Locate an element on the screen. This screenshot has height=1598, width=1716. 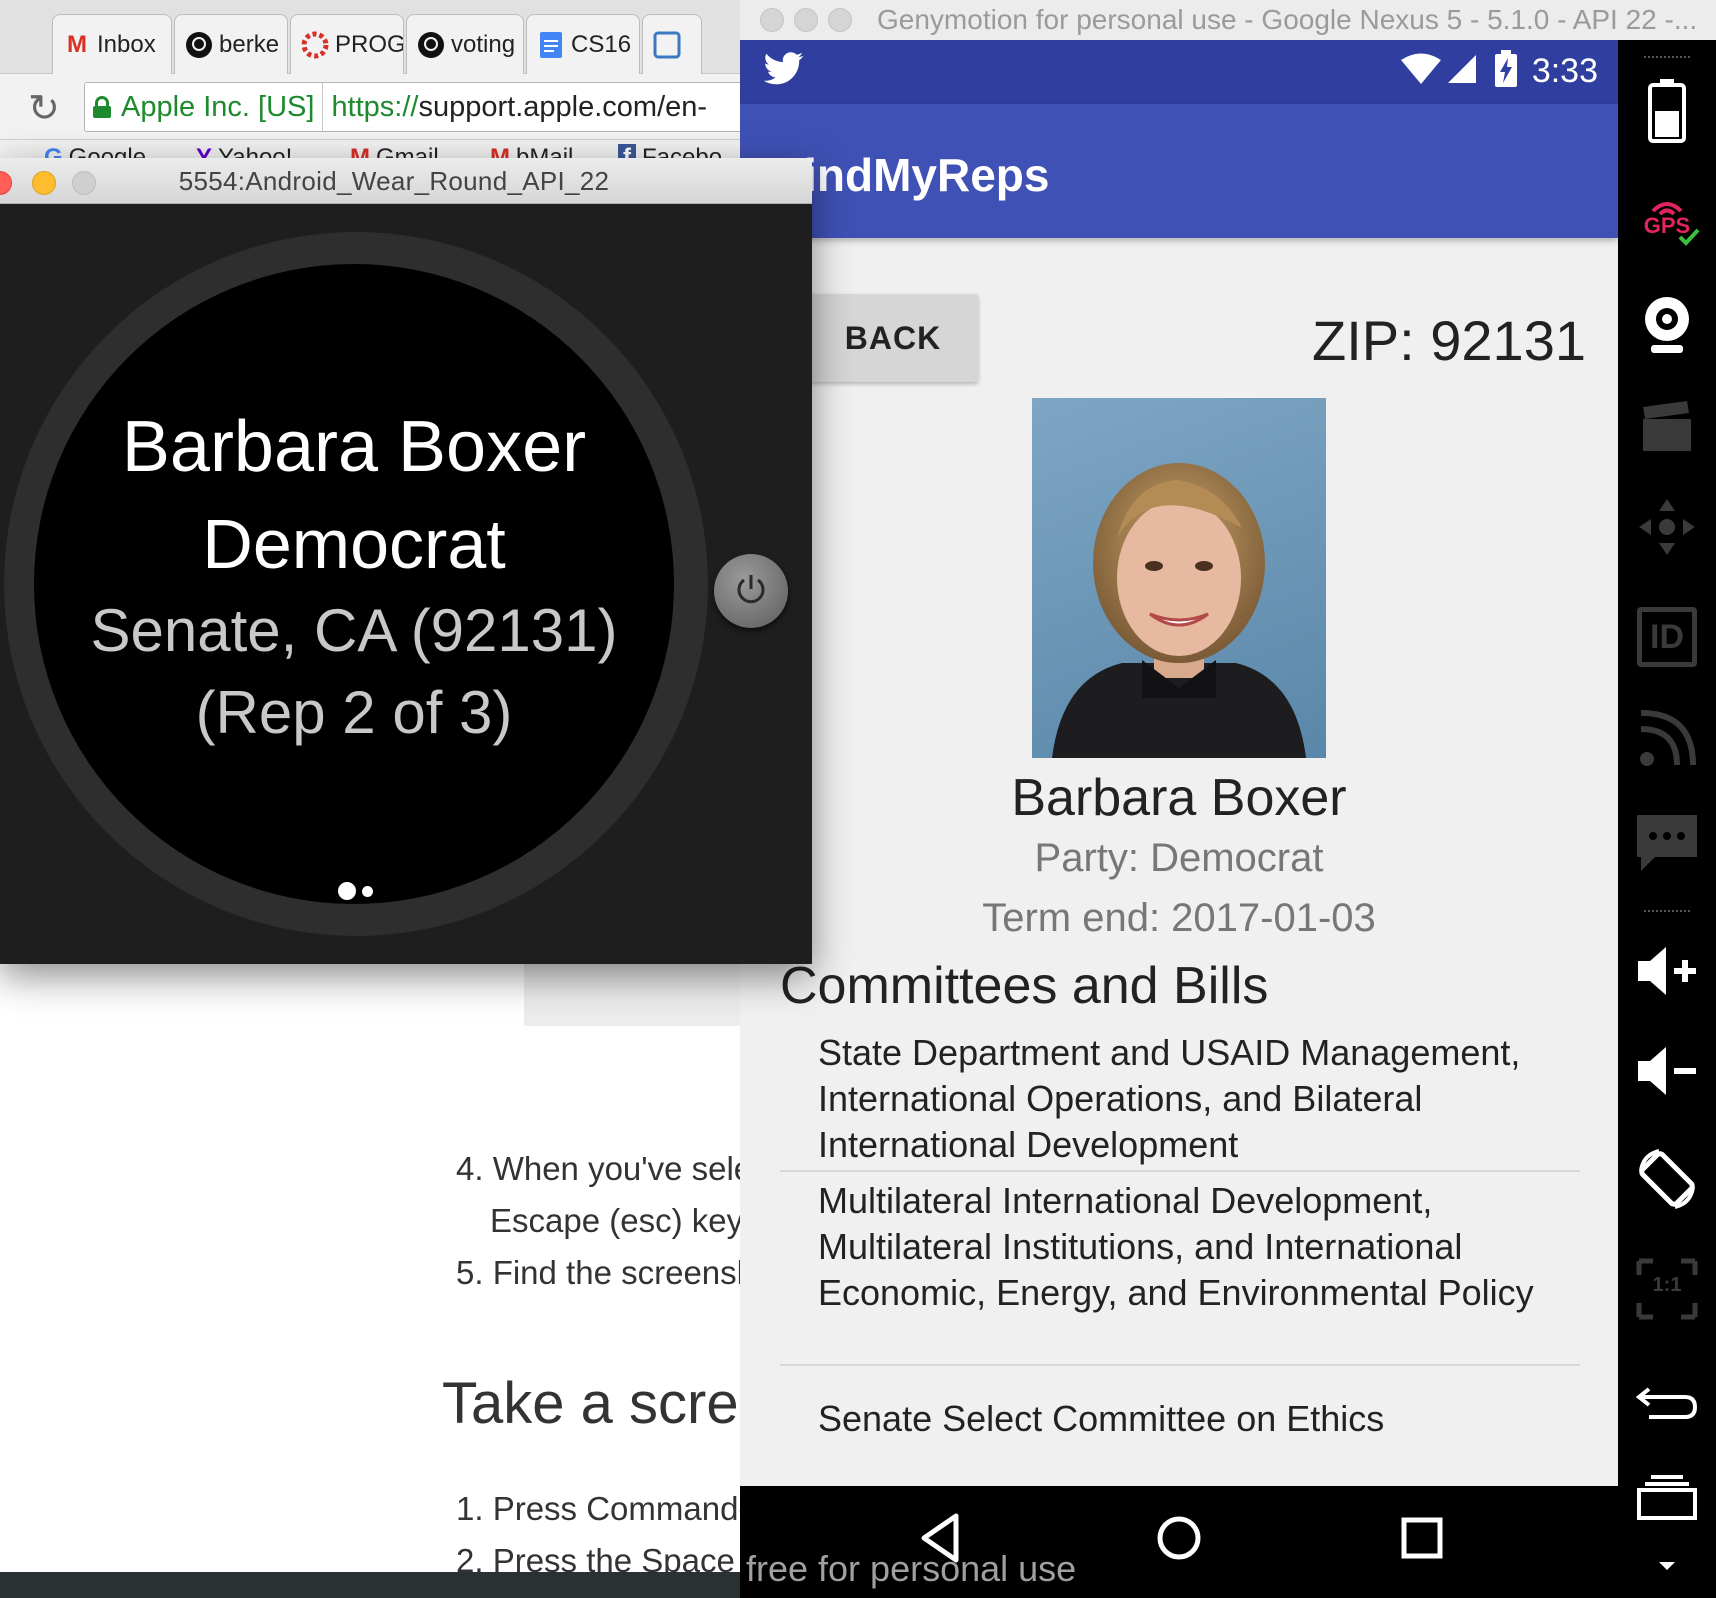
window-minimize-button is located at coordinates (806, 20).